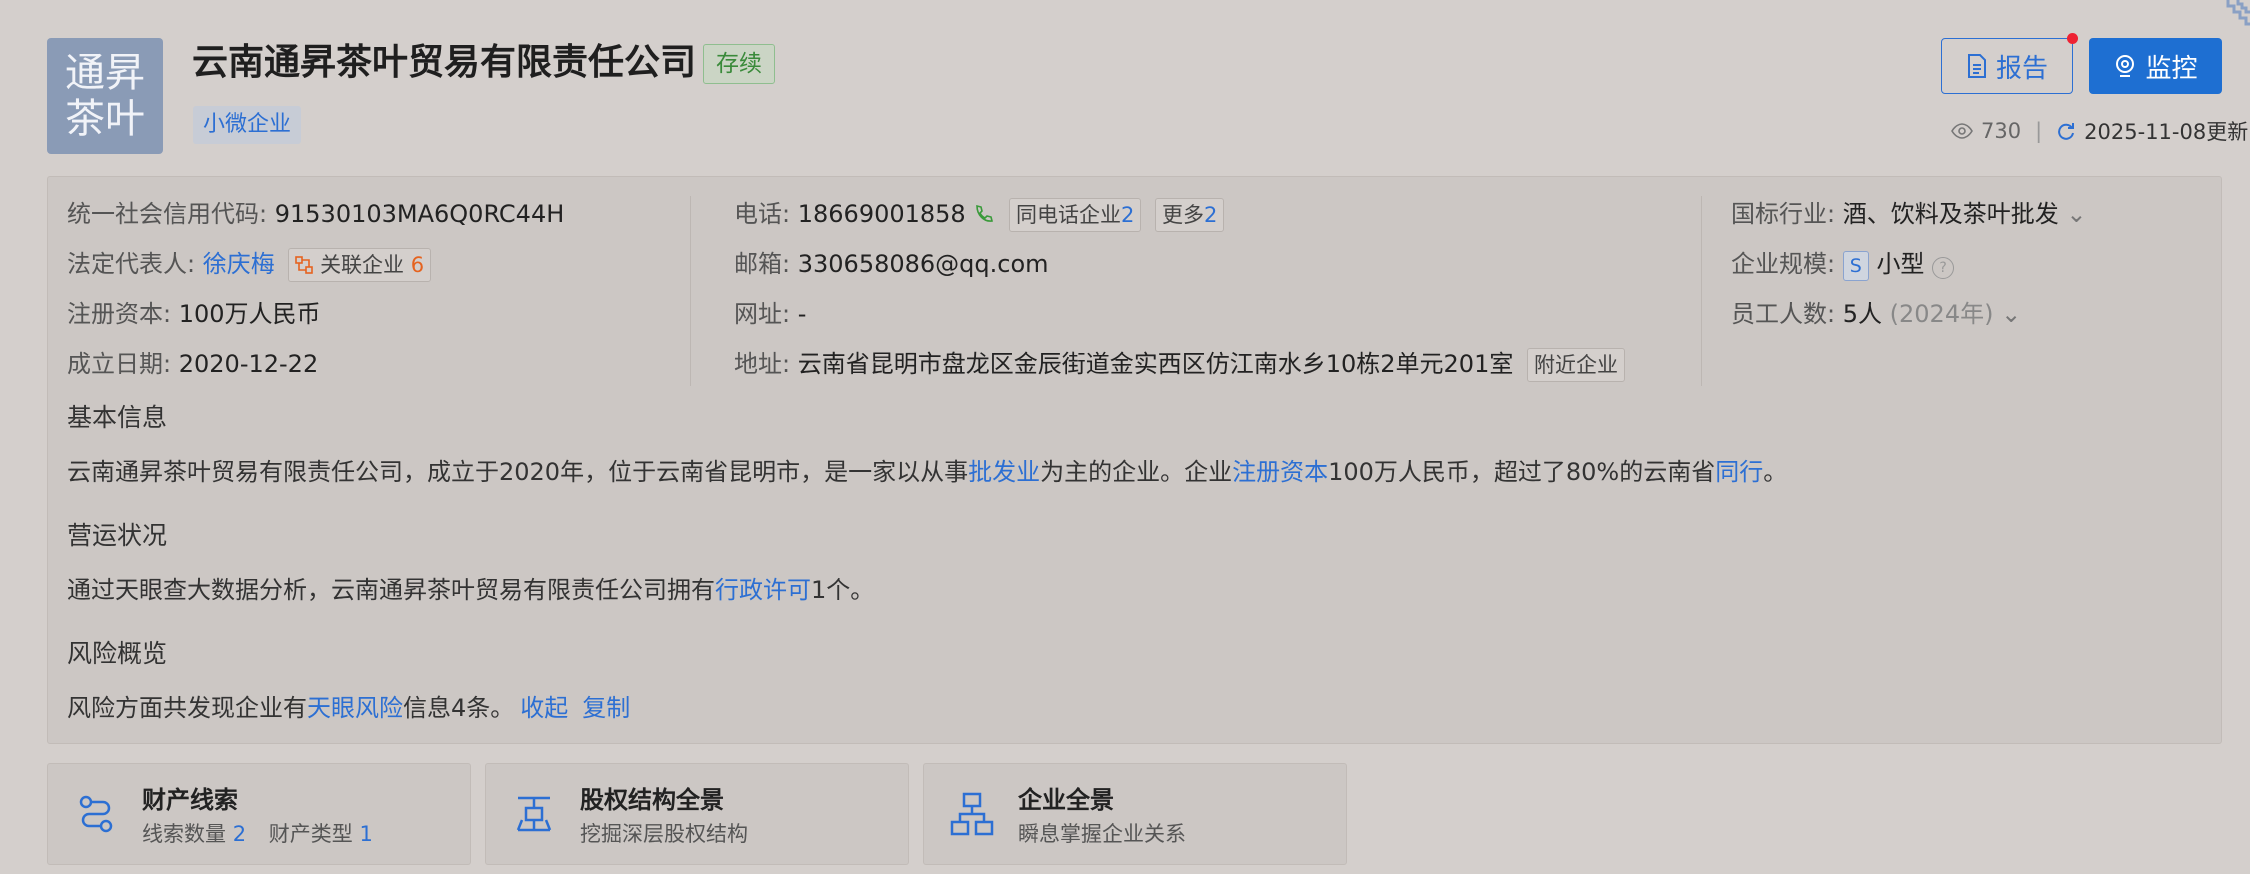 Image resolution: width=2250 pixels, height=874 pixels. Describe the element at coordinates (239, 264) in the screenshot. I see `legal-rep-link: 徐庆梅` at that location.